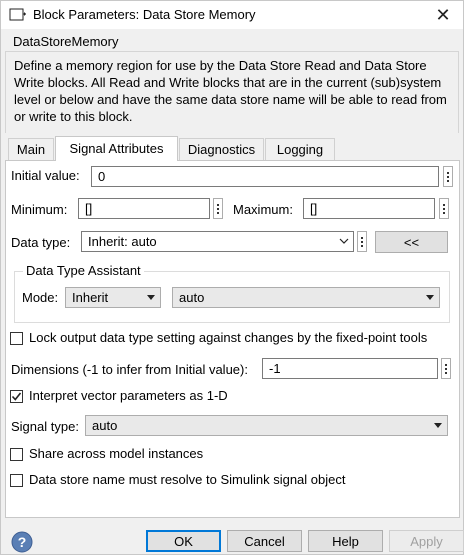 The width and height of the screenshot is (464, 556). I want to click on mode-label: Mode:, so click(40, 297).